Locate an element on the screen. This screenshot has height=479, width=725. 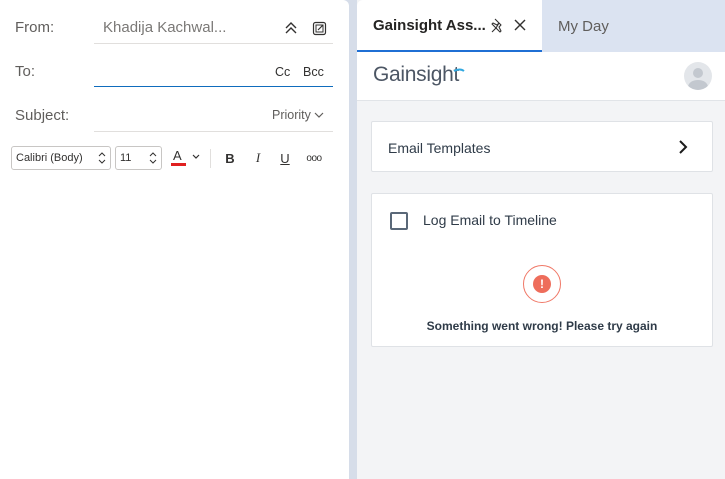
pin-icon is located at coordinates (498, 26).